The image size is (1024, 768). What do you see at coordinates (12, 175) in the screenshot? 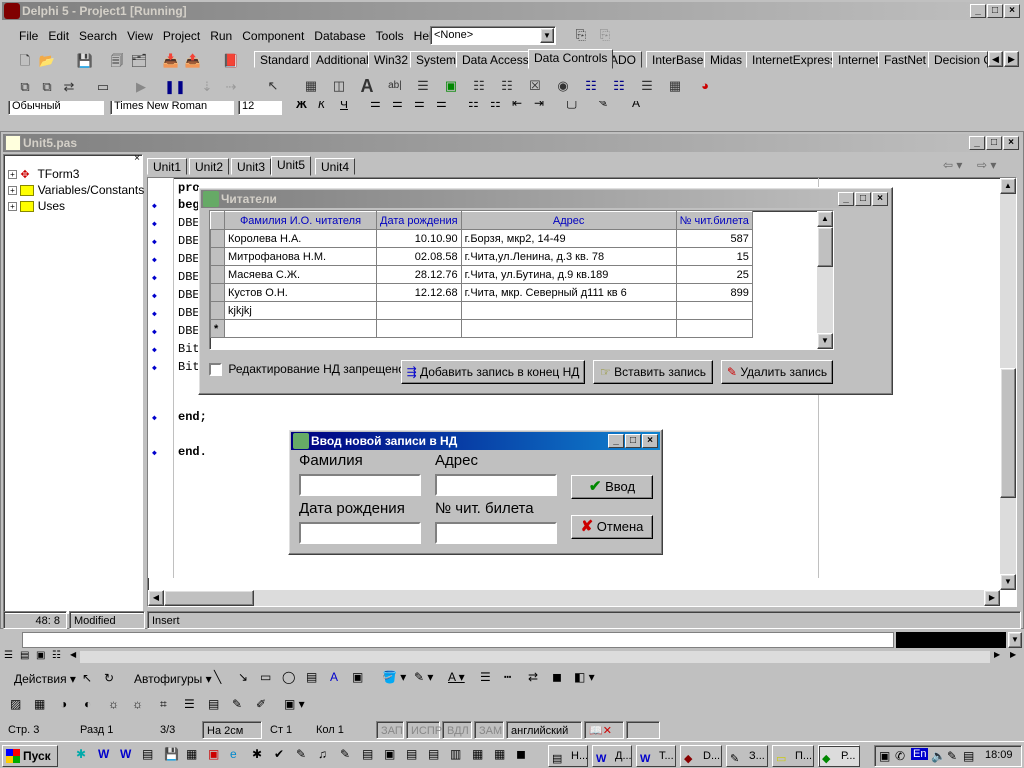
I see `expand-icon: +` at bounding box center [12, 175].